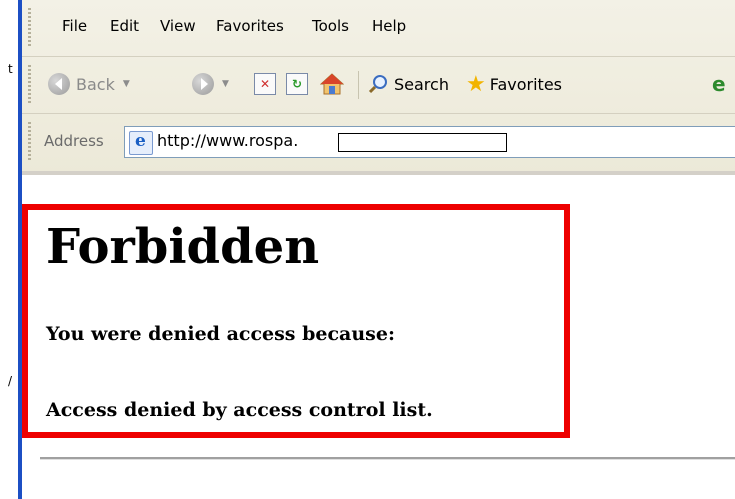 The width and height of the screenshot is (735, 499). I want to click on search-button: Search, so click(408, 84).